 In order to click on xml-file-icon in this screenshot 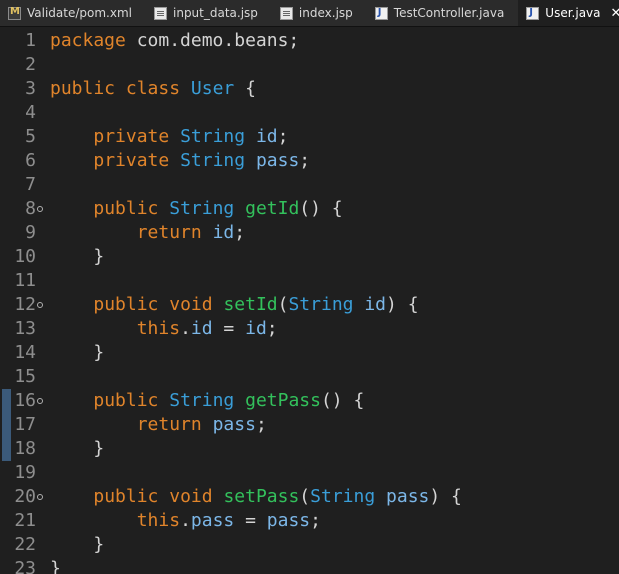, I will do `click(14, 13)`.